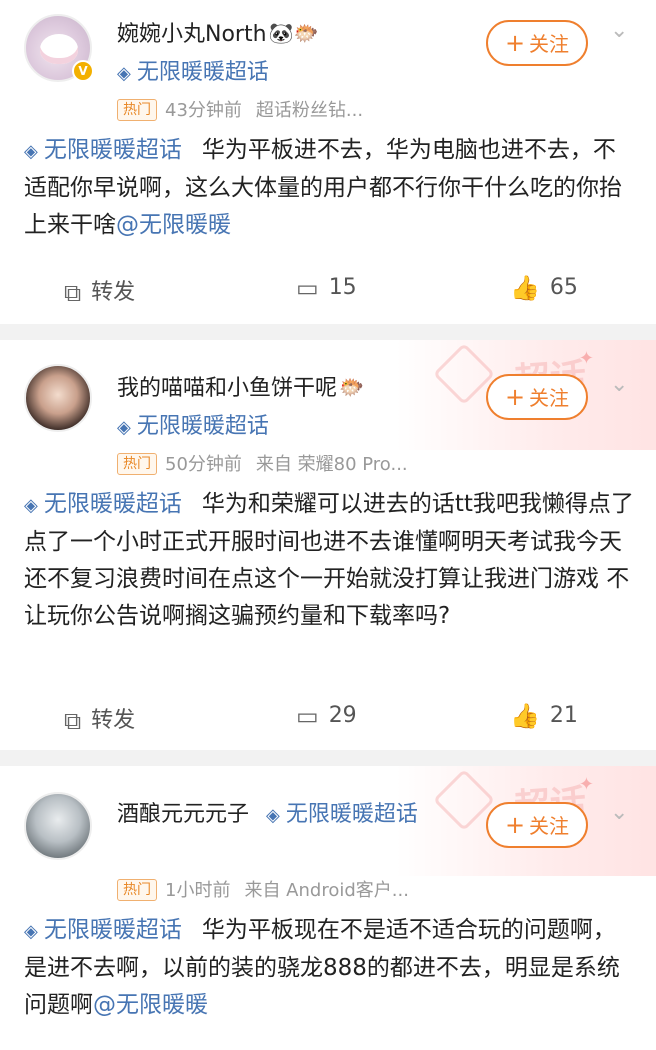  I want to click on username: 我的喵喵和小鱼饼干呢 🐡, so click(240, 386).